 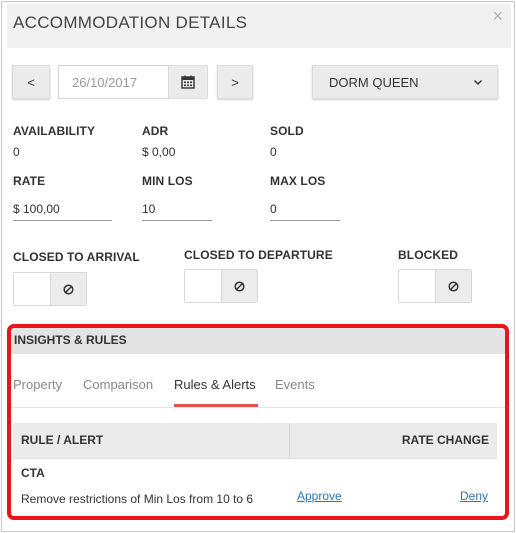 What do you see at coordinates (478, 82) in the screenshot?
I see `chevron-down-icon` at bounding box center [478, 82].